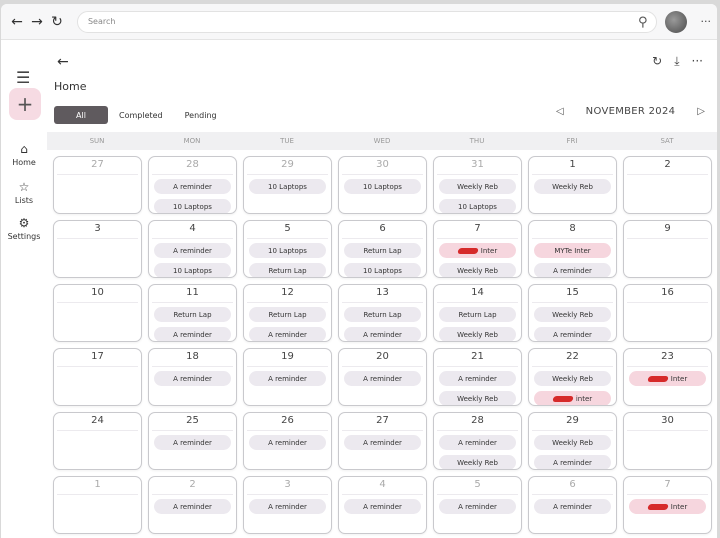 The width and height of the screenshot is (720, 538). Describe the element at coordinates (287, 377) in the screenshot. I see `calendar-day-cell: 19 A reminder` at that location.